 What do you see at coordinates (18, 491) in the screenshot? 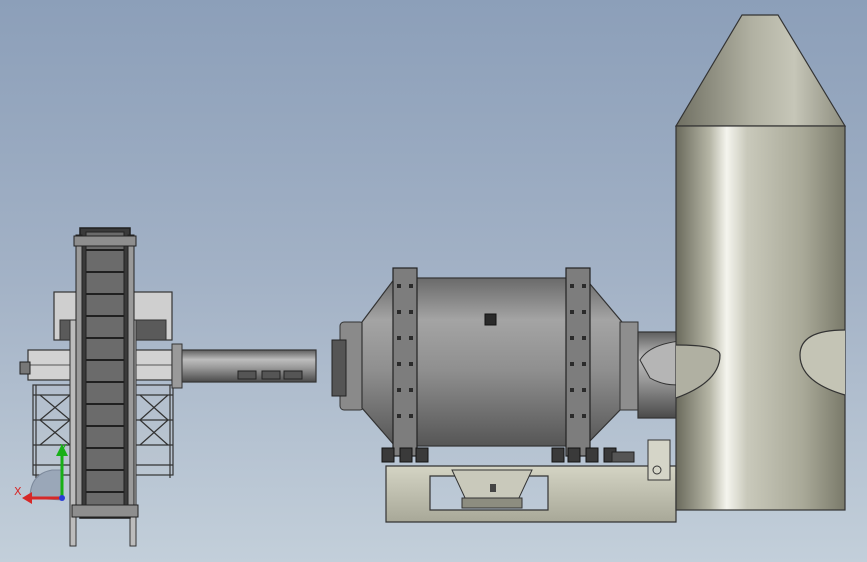
I see `triad-x-label: X` at bounding box center [18, 491].